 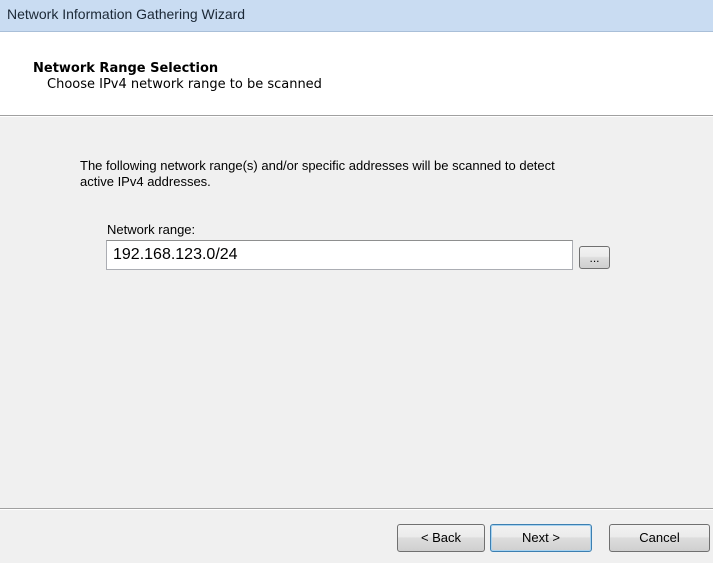 What do you see at coordinates (126, 68) in the screenshot?
I see `page-title: Network Range Selection` at bounding box center [126, 68].